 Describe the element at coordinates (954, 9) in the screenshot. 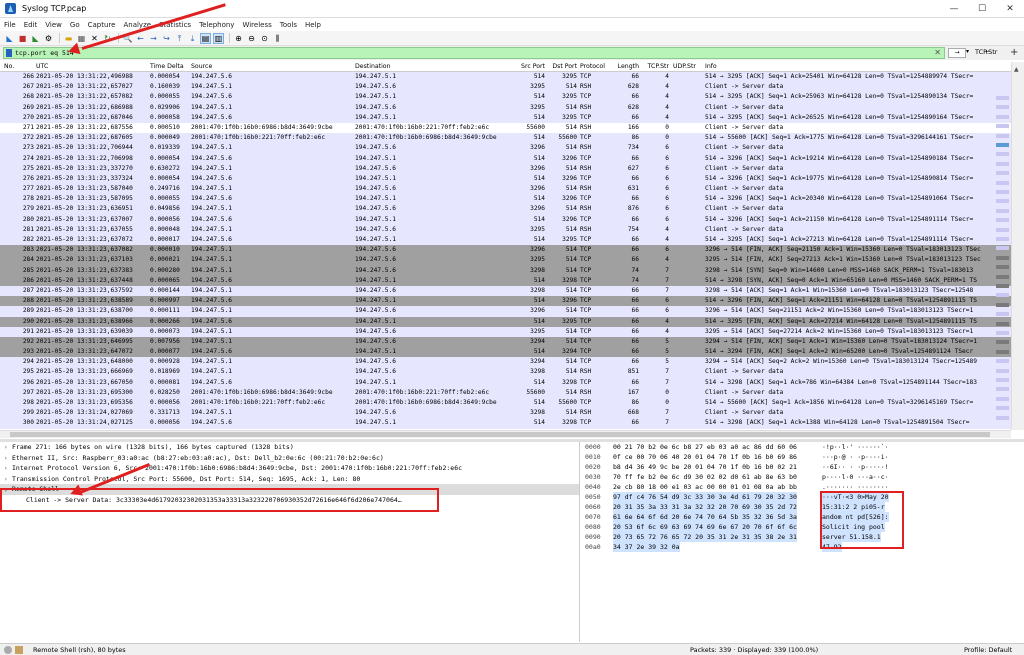

I see `minimize-icon: —` at that location.